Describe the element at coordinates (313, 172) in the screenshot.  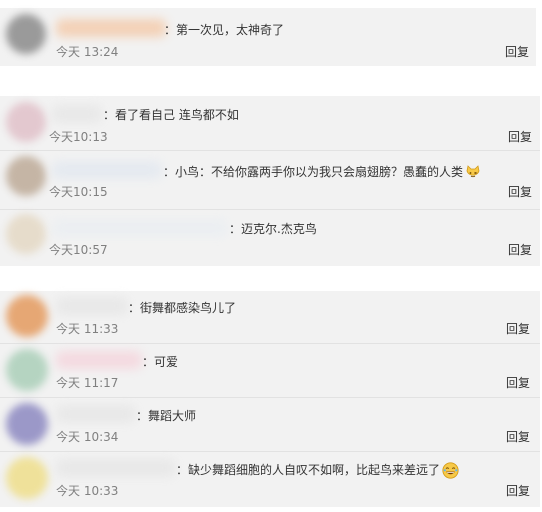
I see `comment-text-content: ：小鸟：不给你露两手你以为我只会扇翅膀？愚蠢的人类` at that location.